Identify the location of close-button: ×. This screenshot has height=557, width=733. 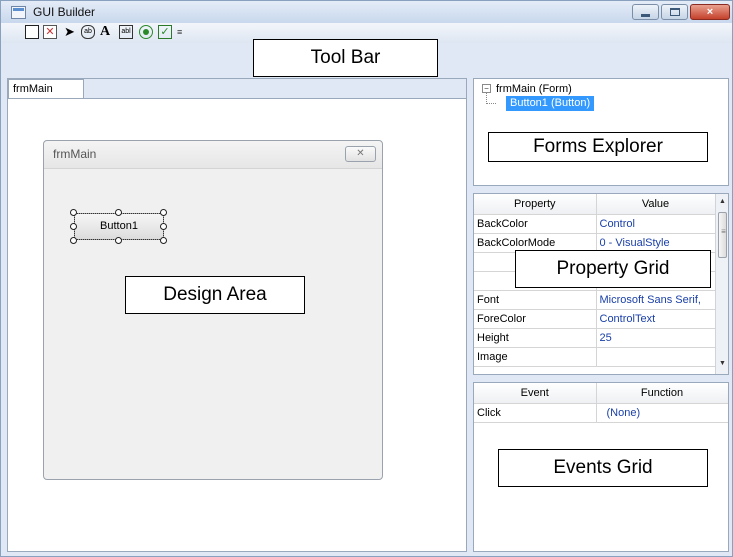
(710, 12).